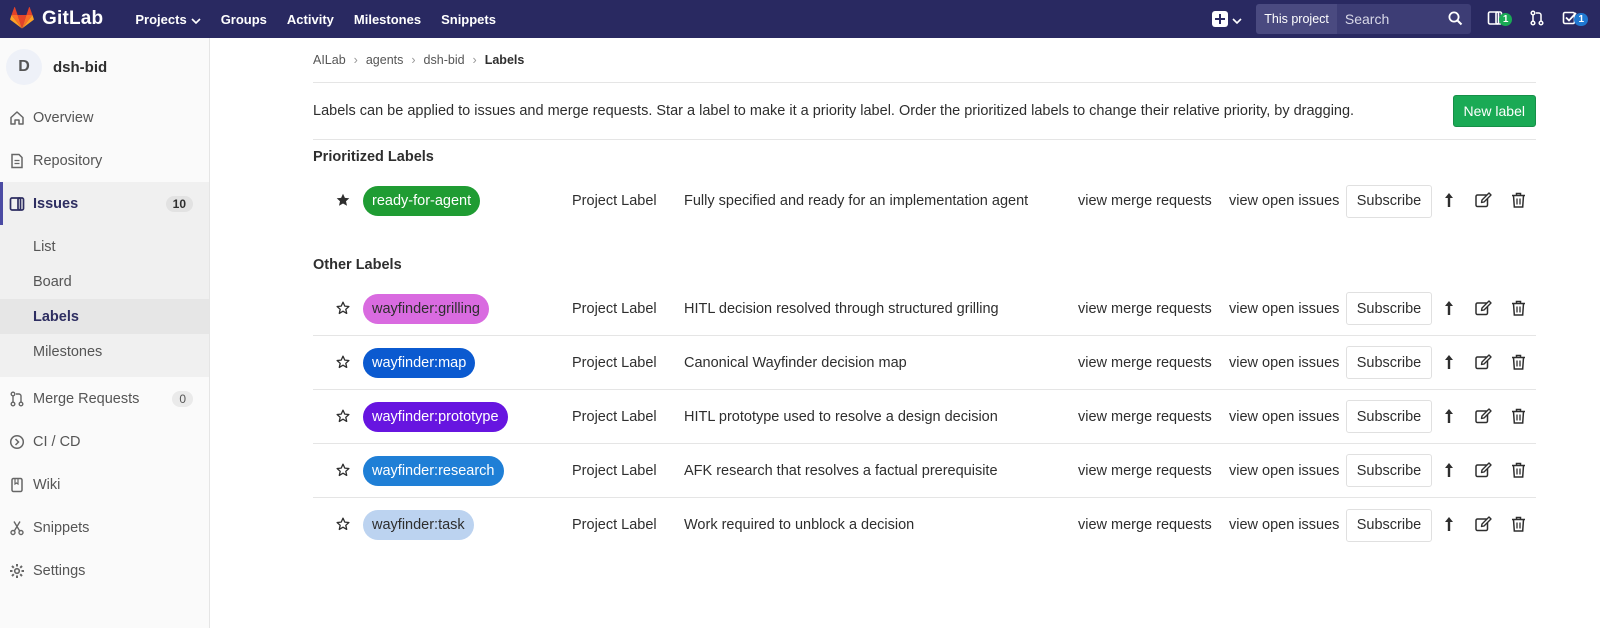  What do you see at coordinates (104, 117) in the screenshot?
I see `sidebar-item-overview: Overview` at bounding box center [104, 117].